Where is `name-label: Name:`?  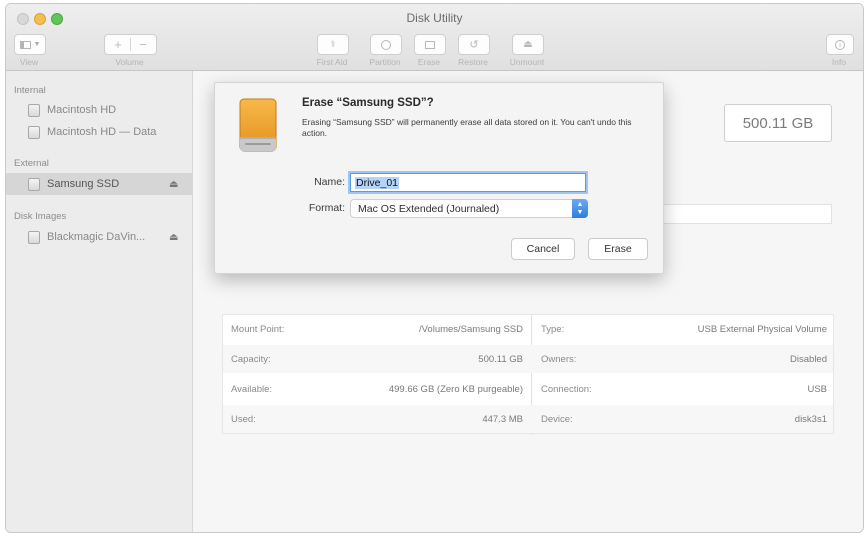 name-label: Name: is located at coordinates (329, 182).